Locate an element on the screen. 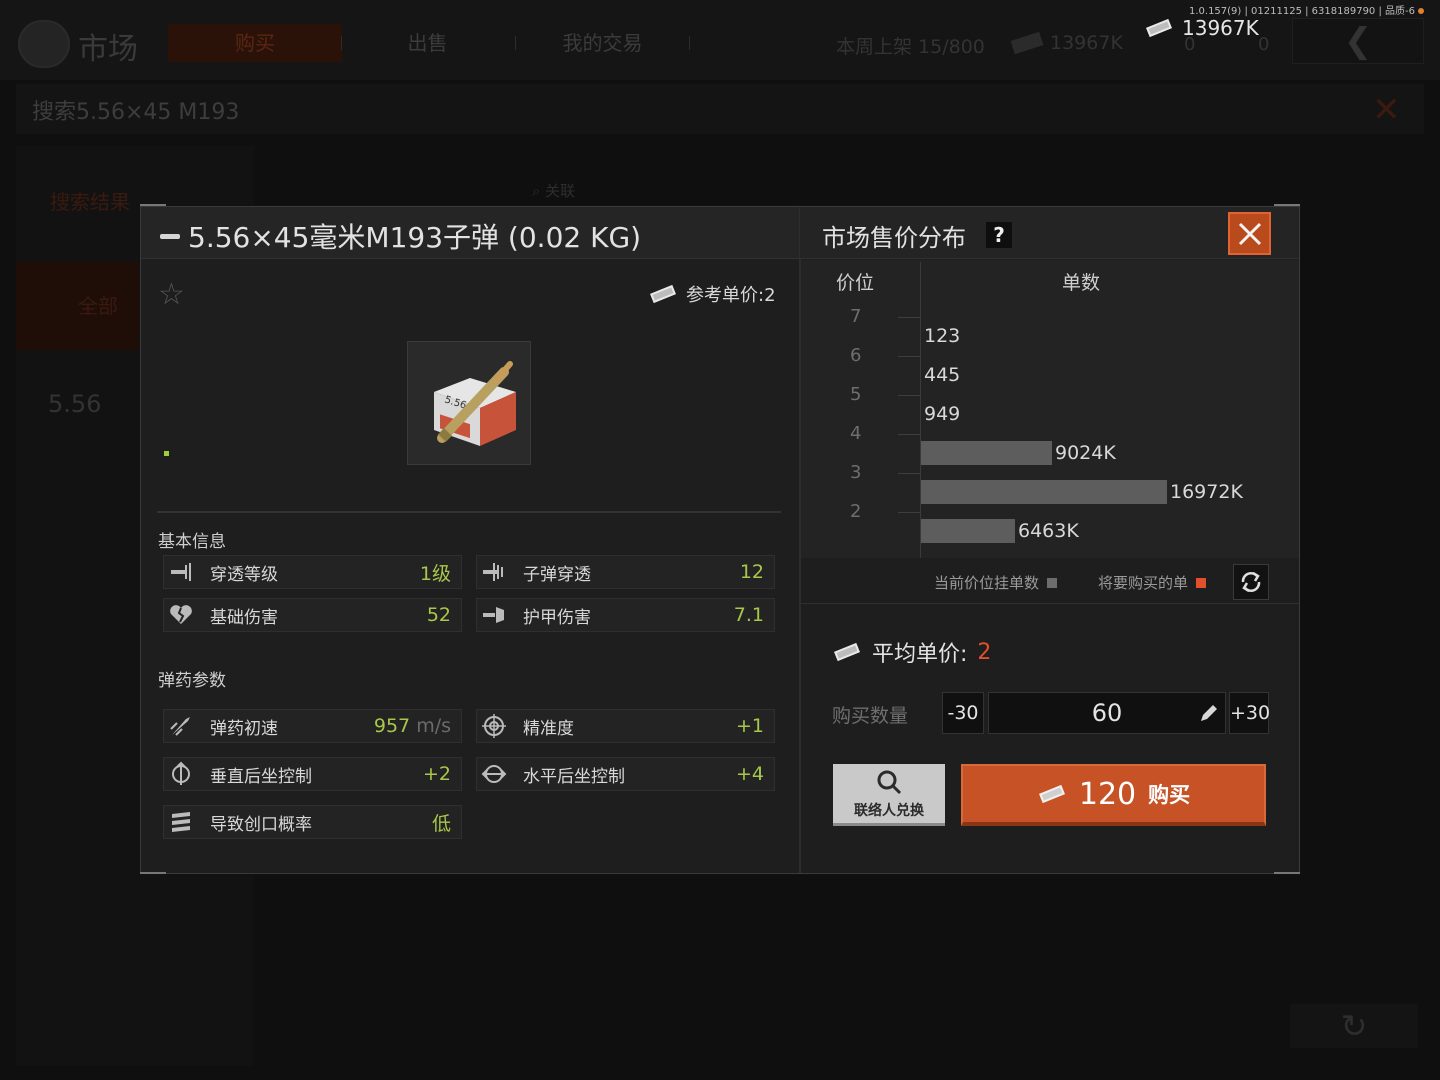  order-count-label: 949 is located at coordinates (942, 414).